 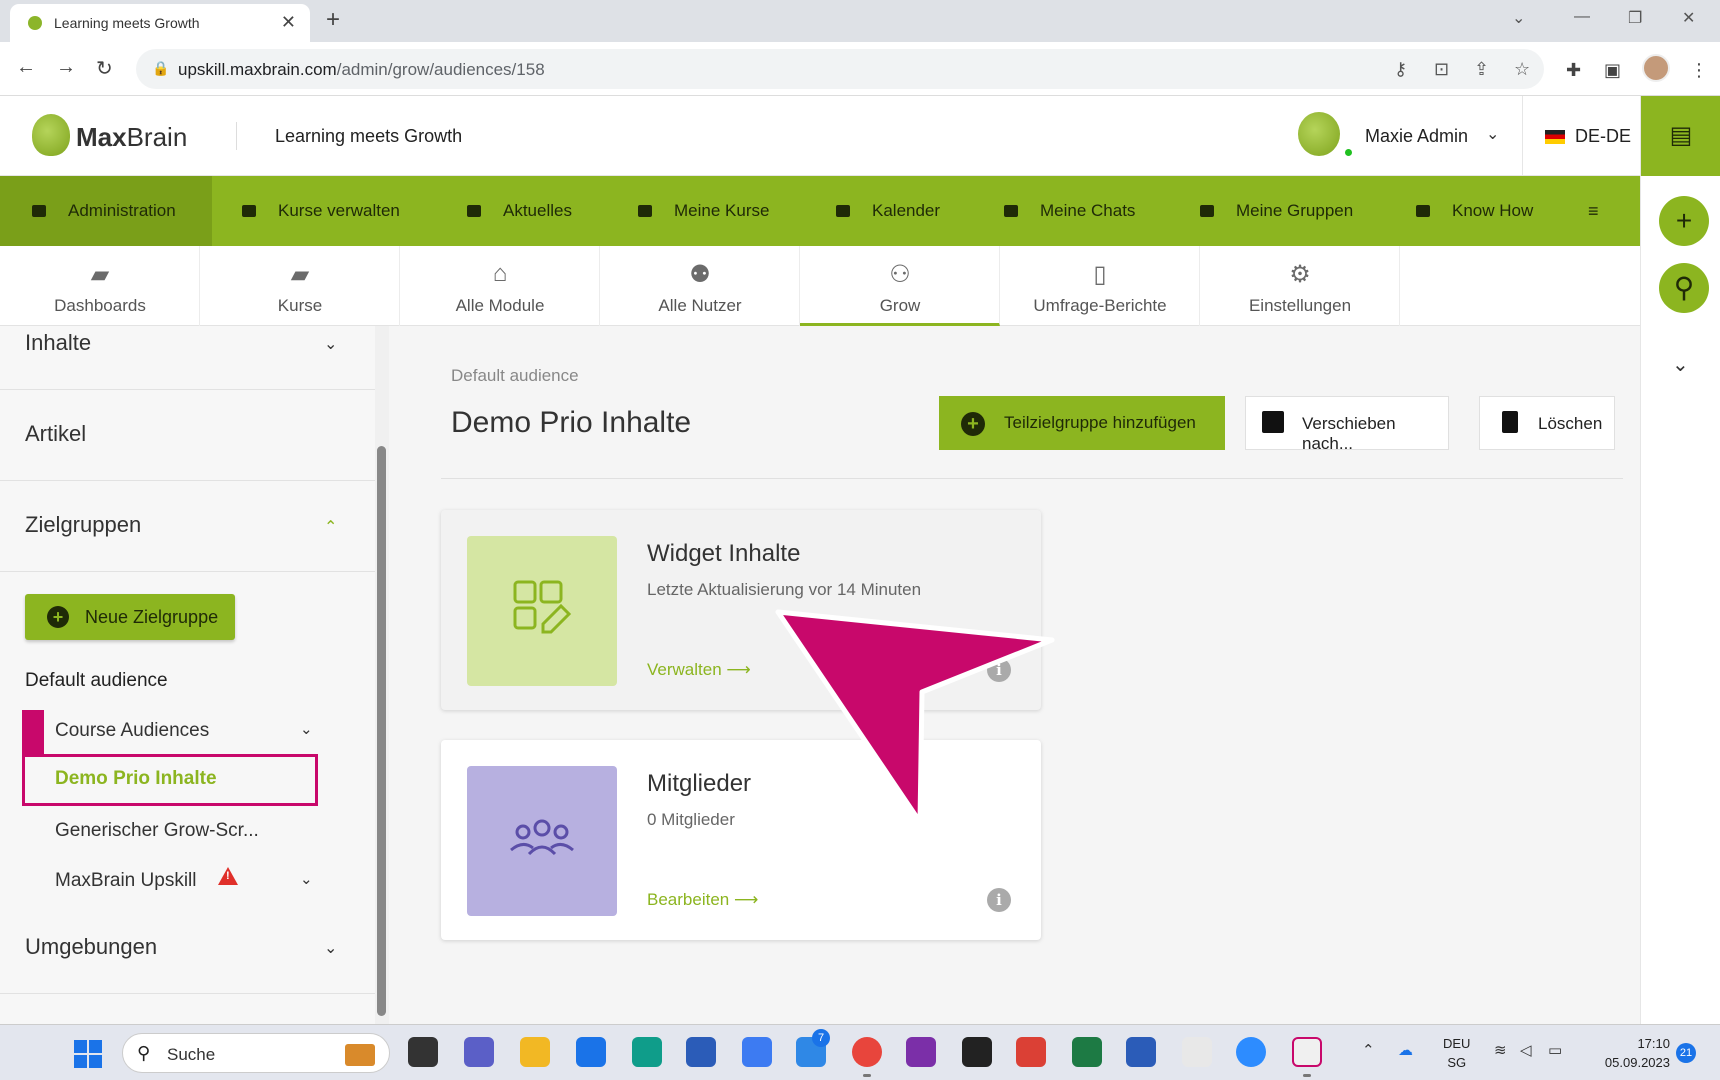 What do you see at coordinates (1555, 1050) in the screenshot?
I see `battery-icon: ▭` at bounding box center [1555, 1050].